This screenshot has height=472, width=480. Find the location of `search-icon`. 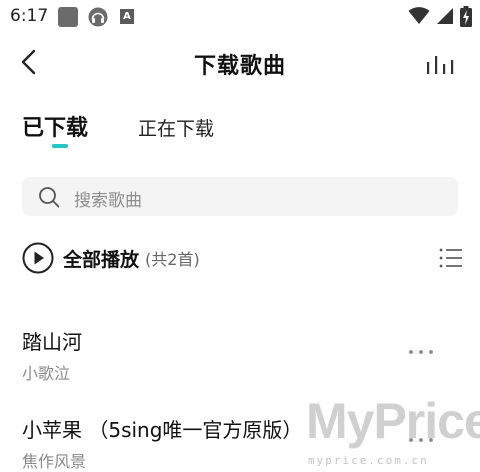

search-icon is located at coordinates (49, 197).